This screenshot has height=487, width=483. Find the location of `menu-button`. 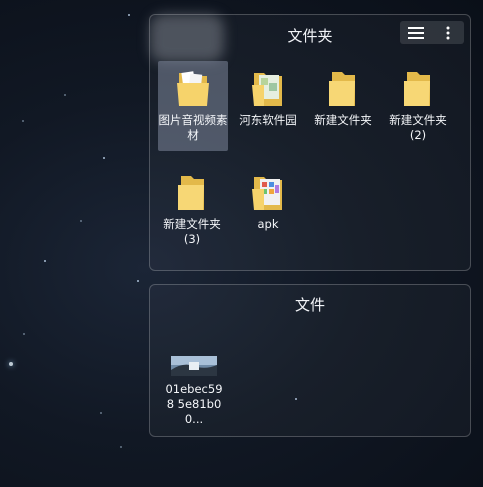

menu-button is located at coordinates (416, 32).